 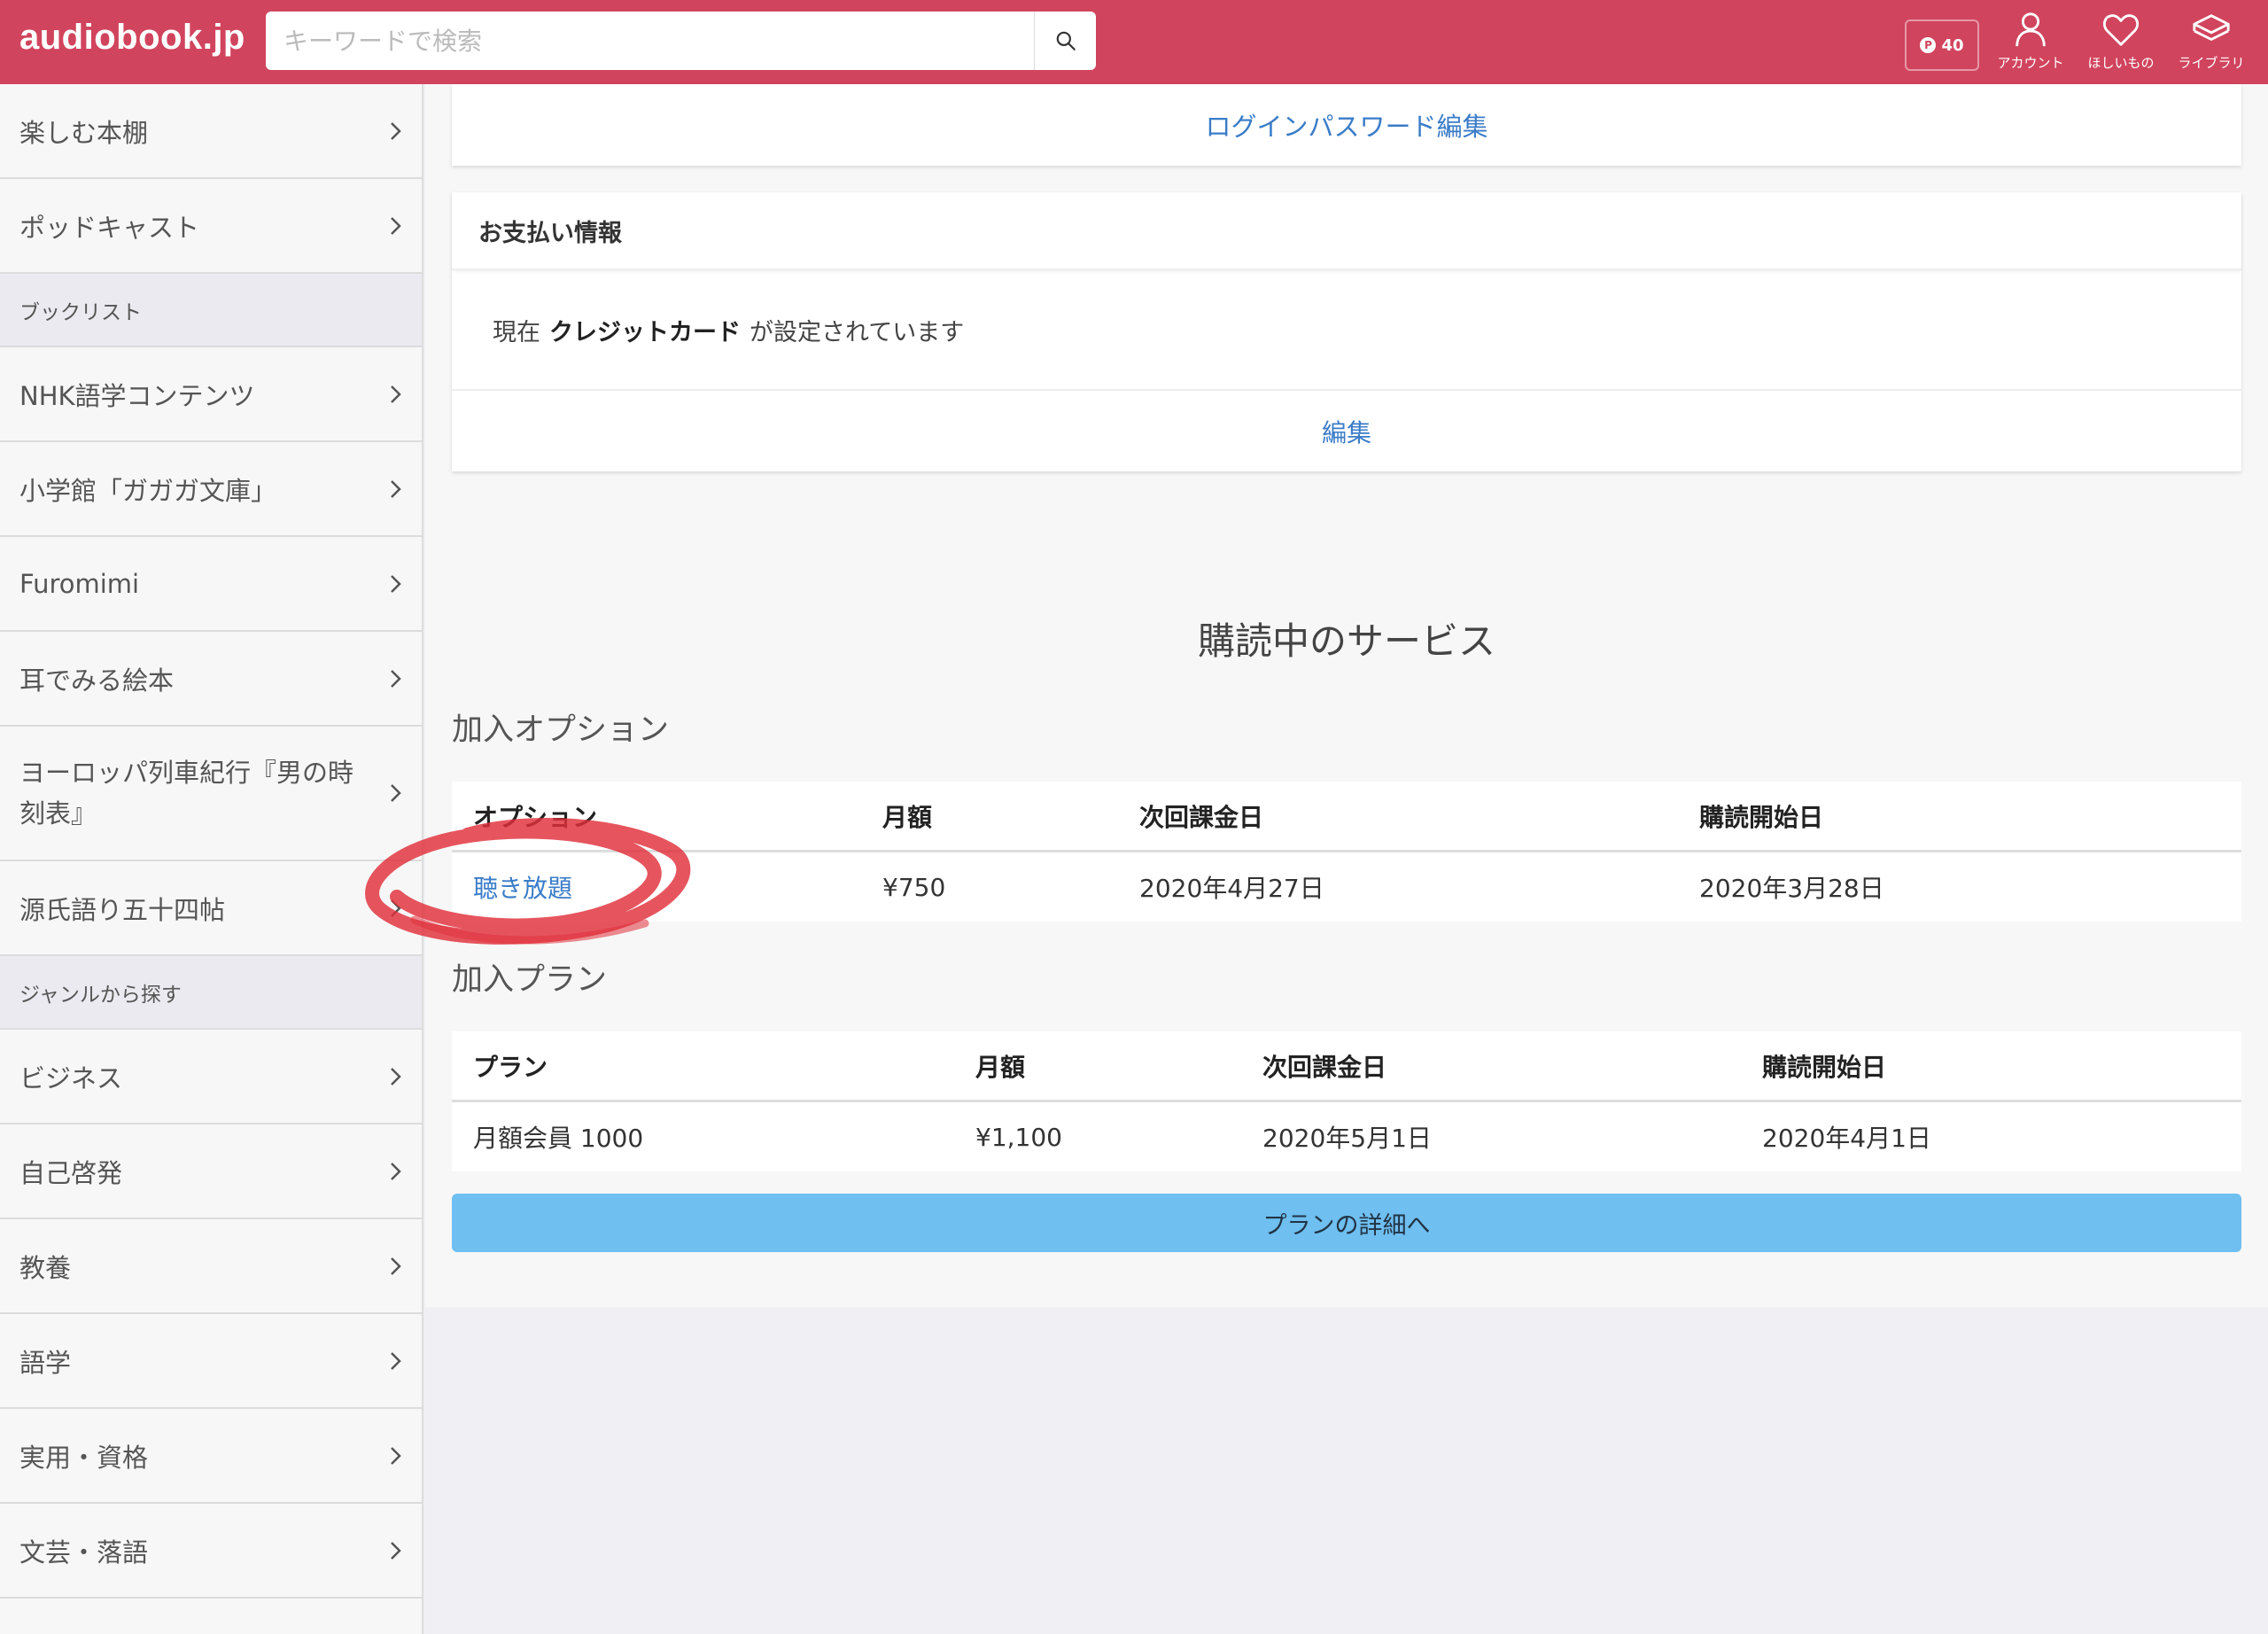 What do you see at coordinates (1018, 1137) in the screenshot?
I see `plan-price: ¥1,100` at bounding box center [1018, 1137].